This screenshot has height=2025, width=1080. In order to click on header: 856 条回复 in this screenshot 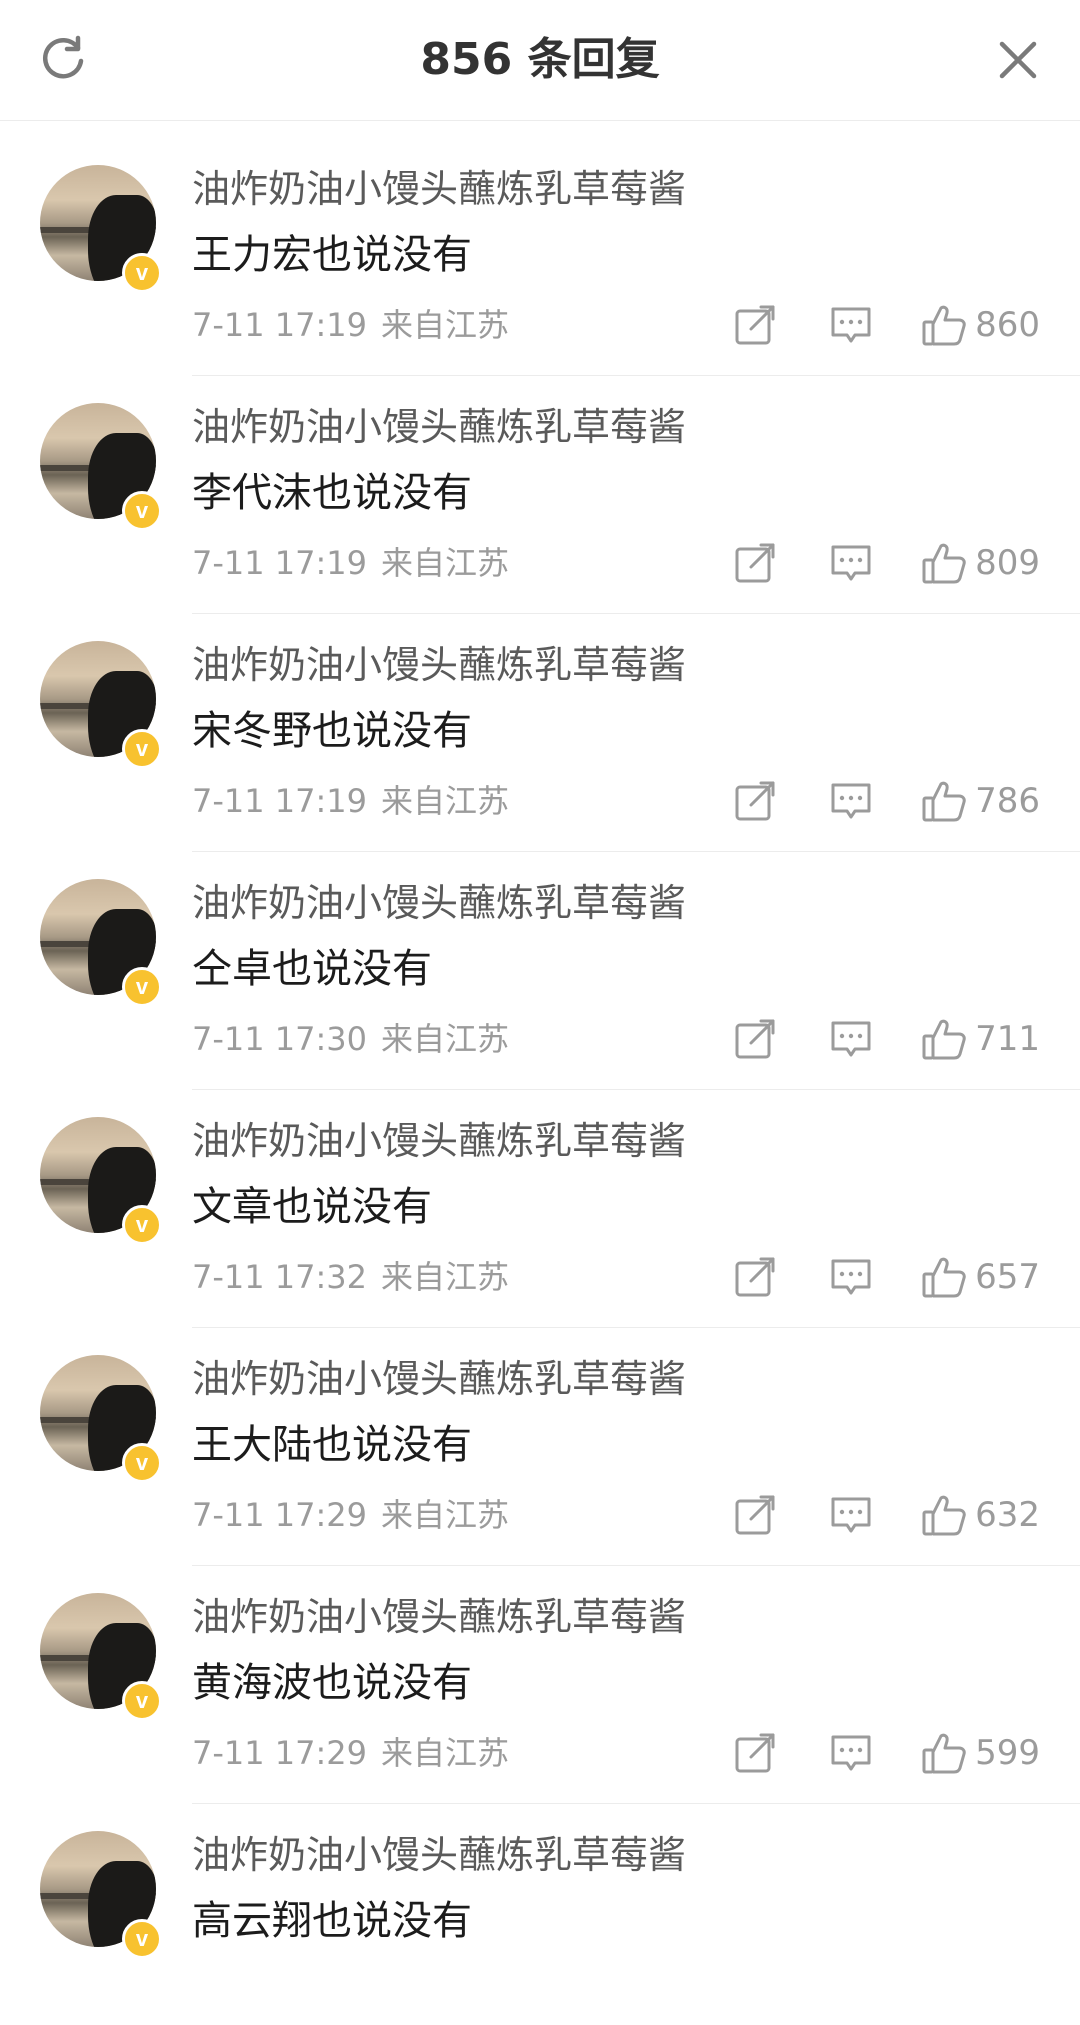, I will do `click(540, 60)`.